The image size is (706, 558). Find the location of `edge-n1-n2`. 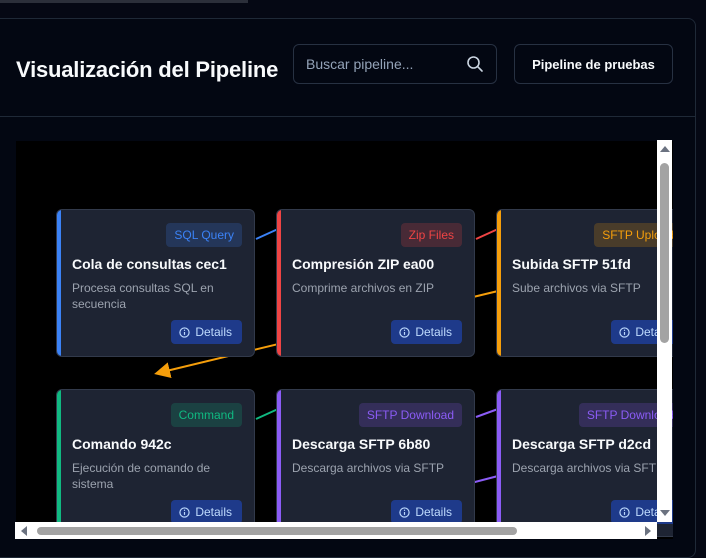

edge-n1-n2 is located at coordinates (267, 234).